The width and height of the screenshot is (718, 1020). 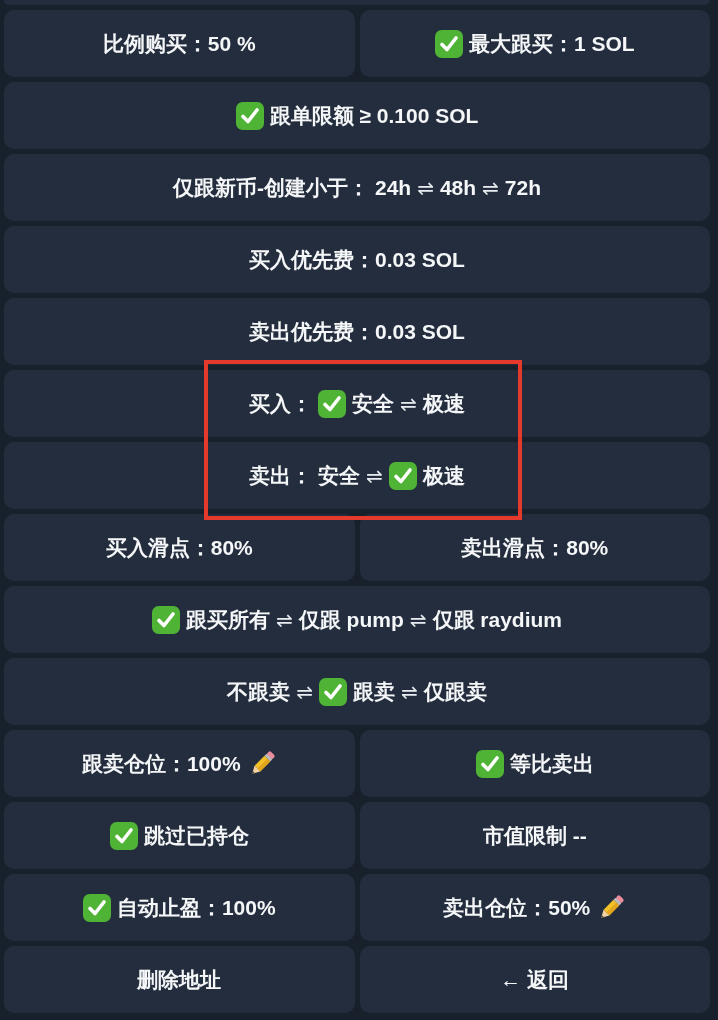 I want to click on toggle-button: 等比卖出, so click(x=534, y=763).